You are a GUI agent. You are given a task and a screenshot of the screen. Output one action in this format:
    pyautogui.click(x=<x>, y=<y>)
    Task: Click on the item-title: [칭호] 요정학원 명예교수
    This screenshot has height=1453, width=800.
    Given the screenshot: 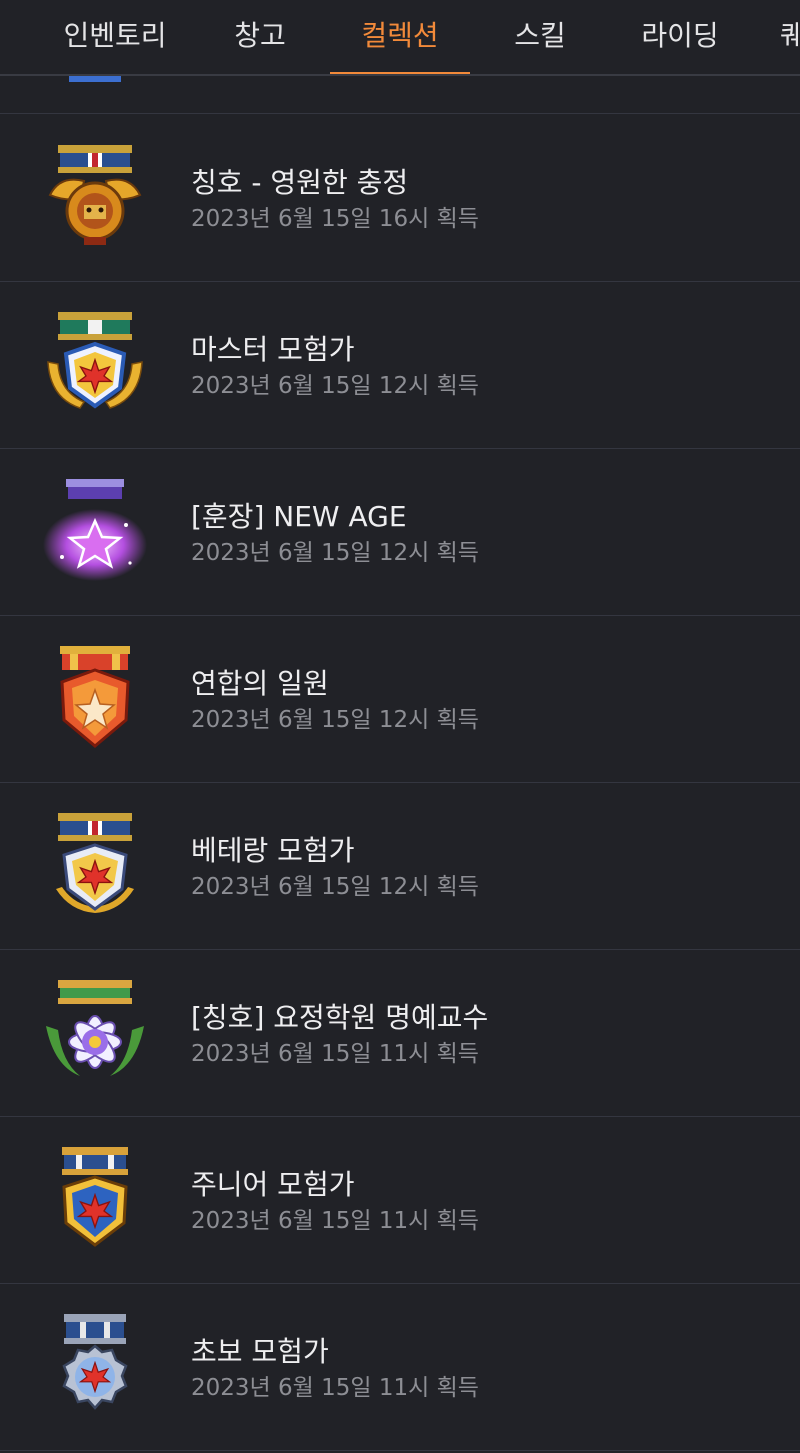 What is the action you would take?
    pyautogui.click(x=340, y=1017)
    